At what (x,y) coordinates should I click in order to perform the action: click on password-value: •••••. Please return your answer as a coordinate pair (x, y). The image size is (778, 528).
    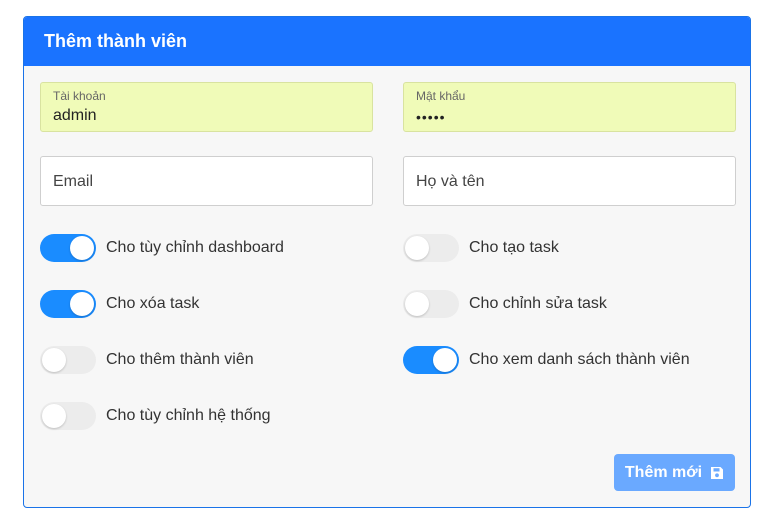
    Looking at the image, I should click on (431, 117).